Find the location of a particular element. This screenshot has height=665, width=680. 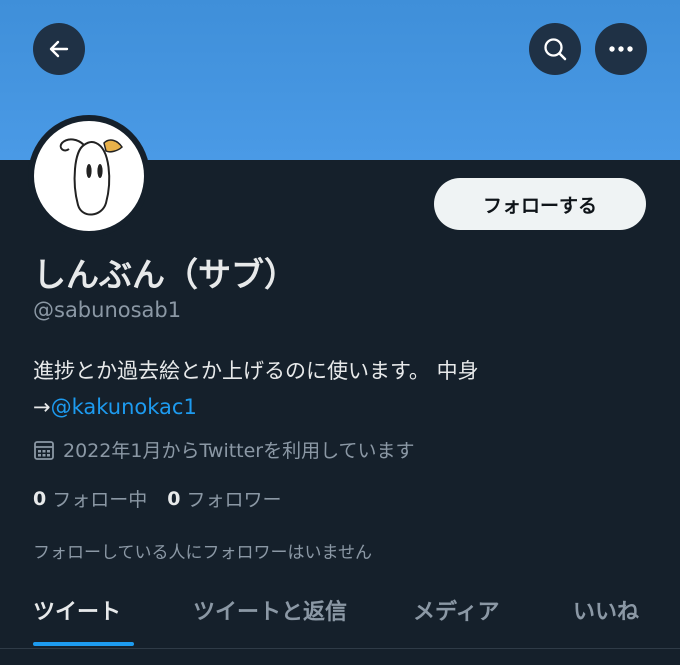

avatar-image is located at coordinates (89, 176).